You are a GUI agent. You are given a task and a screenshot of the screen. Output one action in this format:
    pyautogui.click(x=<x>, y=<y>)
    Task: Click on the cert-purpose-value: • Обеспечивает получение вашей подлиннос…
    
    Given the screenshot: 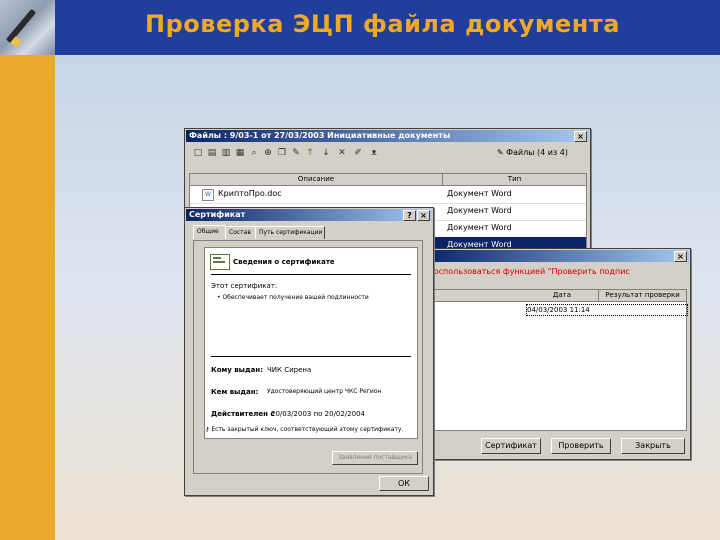 What is the action you would take?
    pyautogui.click(x=293, y=297)
    